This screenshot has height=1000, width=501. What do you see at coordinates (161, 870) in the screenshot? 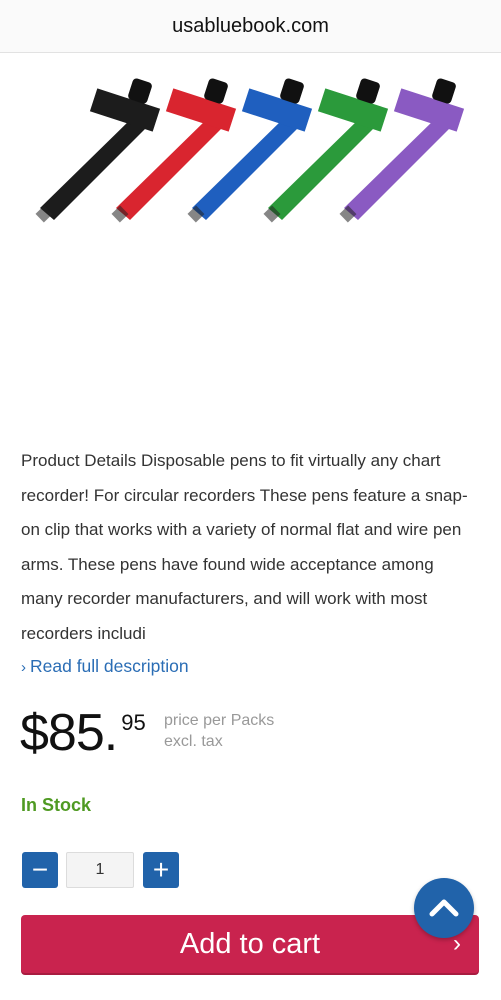
I see `quantity-increase-button: +` at bounding box center [161, 870].